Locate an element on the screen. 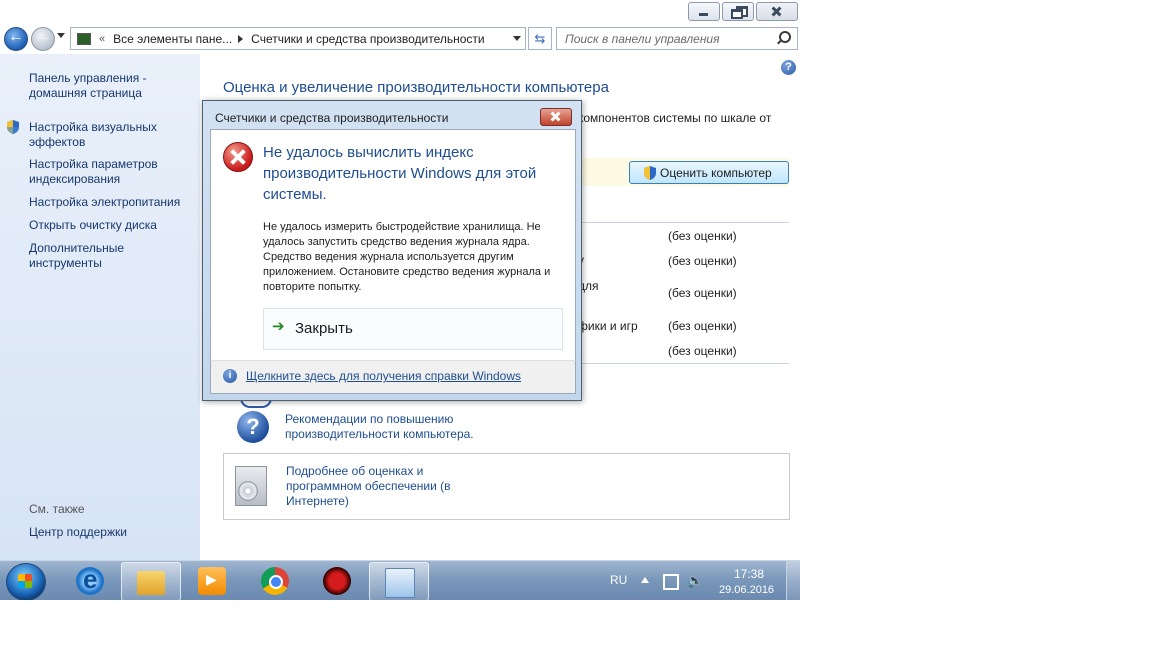 The image size is (1152, 648). dialog-title: Счетчики и средства производительности is located at coordinates (332, 118).